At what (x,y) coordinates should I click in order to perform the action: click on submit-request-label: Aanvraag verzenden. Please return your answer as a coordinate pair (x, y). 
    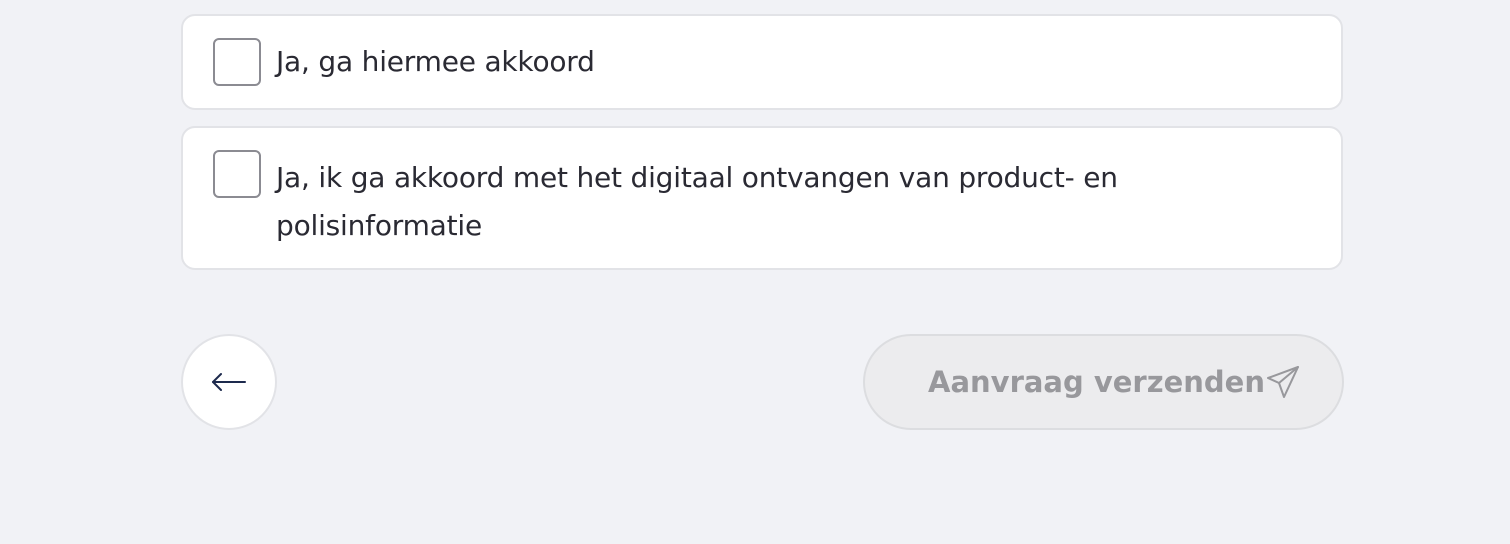
    Looking at the image, I should click on (1096, 382).